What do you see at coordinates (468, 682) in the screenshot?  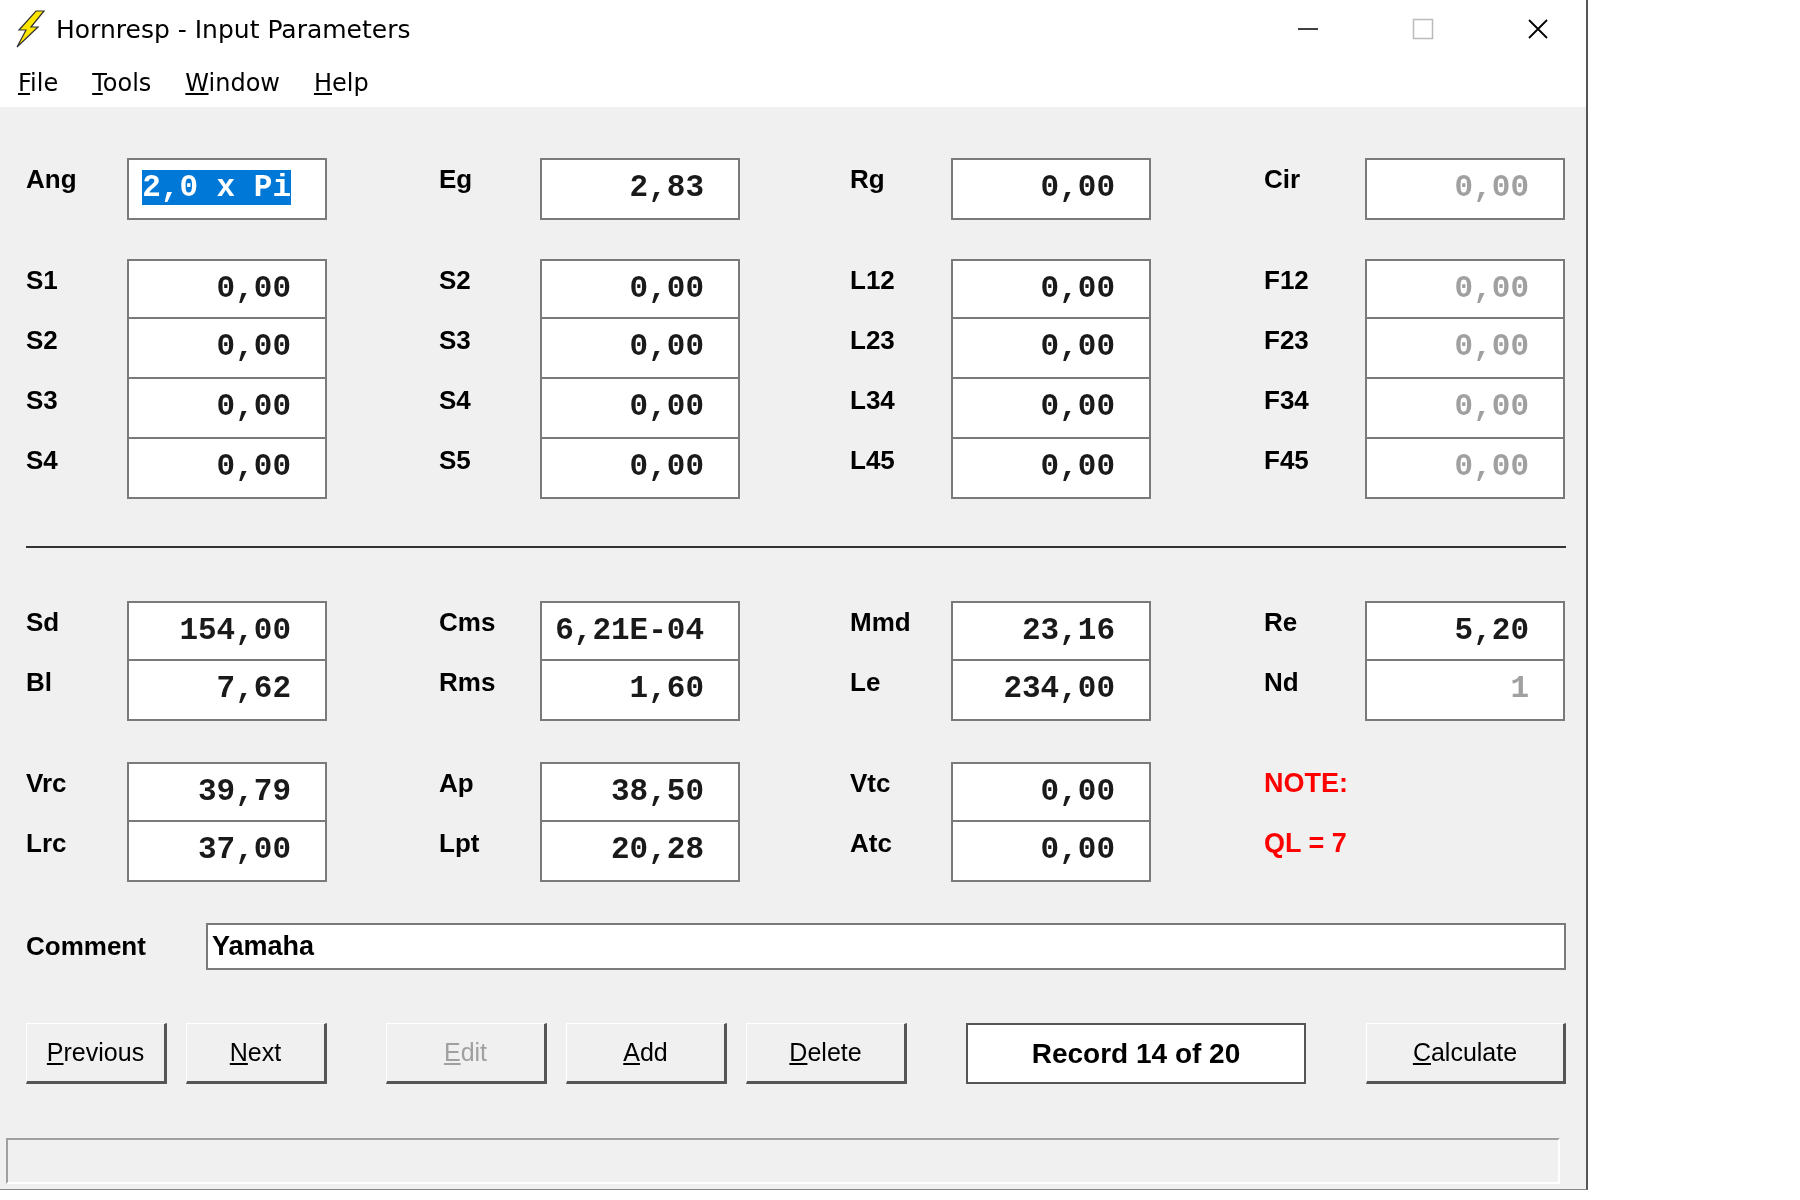 I see `field-label: Rms` at bounding box center [468, 682].